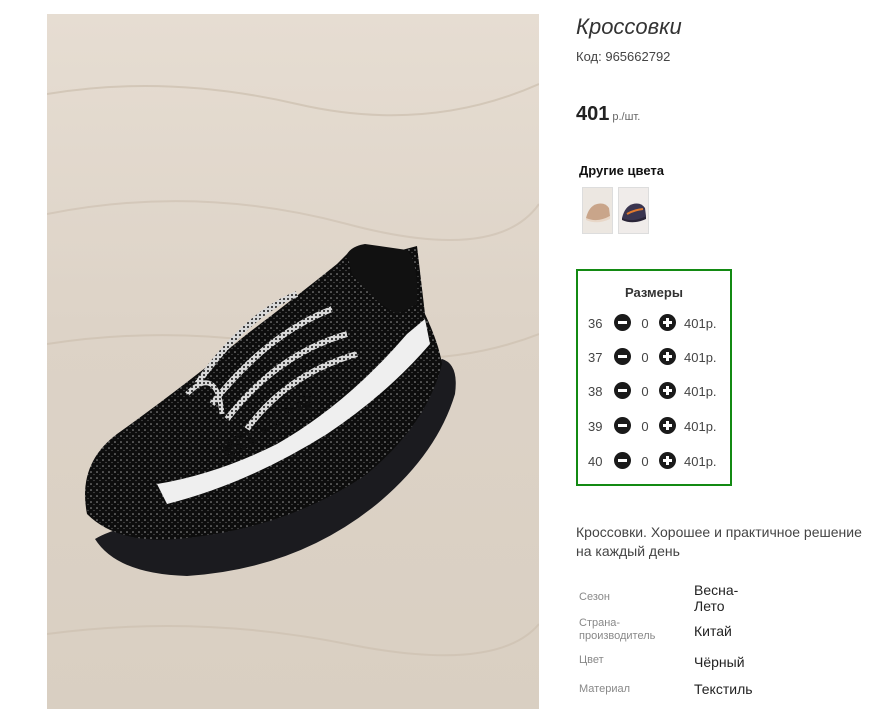 The image size is (893, 709). What do you see at coordinates (654, 391) in the screenshot?
I see `size-row: 38 0 401р.` at bounding box center [654, 391].